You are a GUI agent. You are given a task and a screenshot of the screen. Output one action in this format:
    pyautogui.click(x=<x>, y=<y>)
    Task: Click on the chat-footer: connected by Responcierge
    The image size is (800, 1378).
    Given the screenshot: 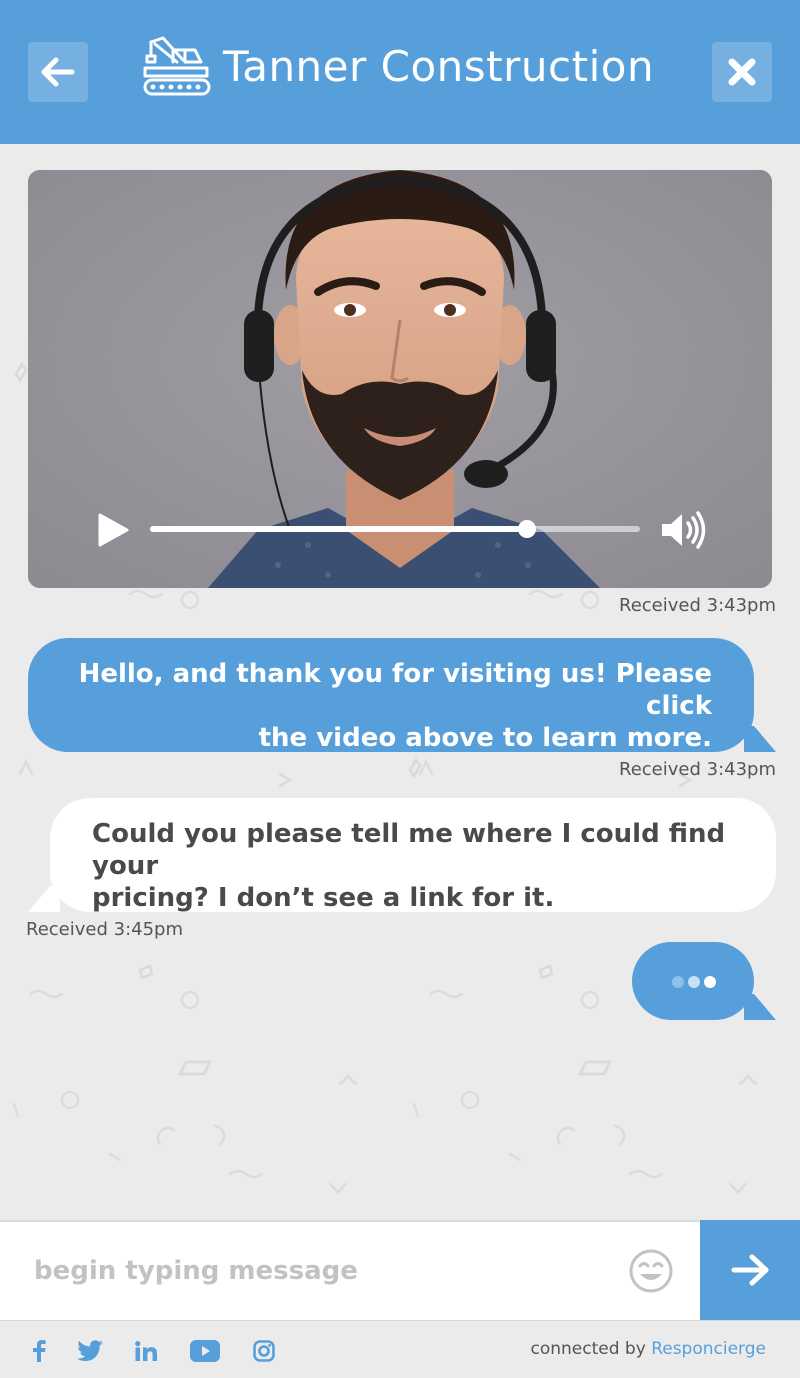 What is the action you would take?
    pyautogui.click(x=400, y=1349)
    